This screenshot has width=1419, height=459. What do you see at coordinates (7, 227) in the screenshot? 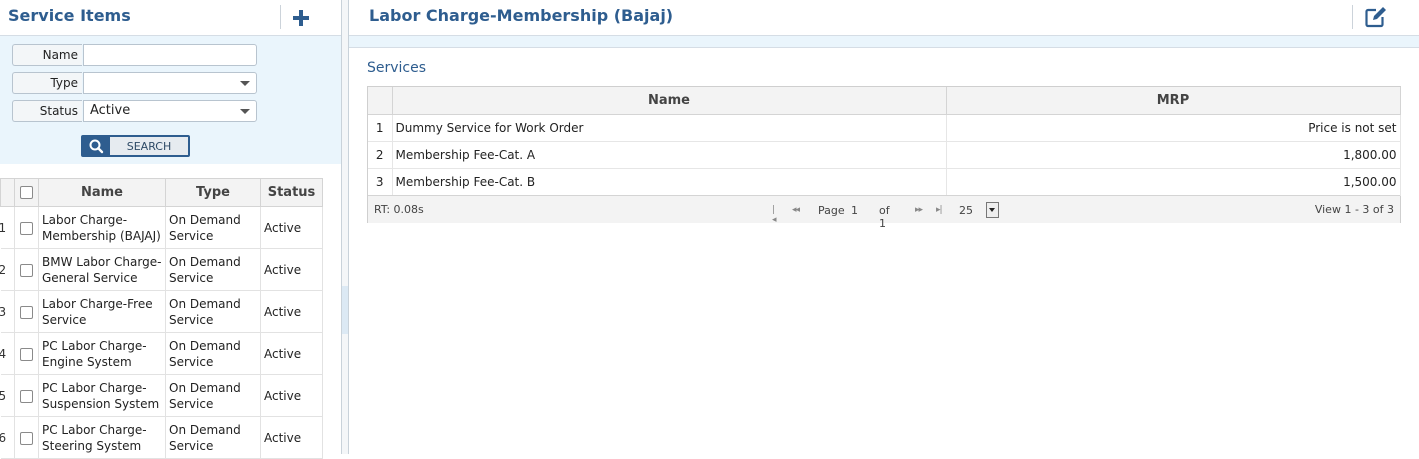
I see `row-number: 1` at bounding box center [7, 227].